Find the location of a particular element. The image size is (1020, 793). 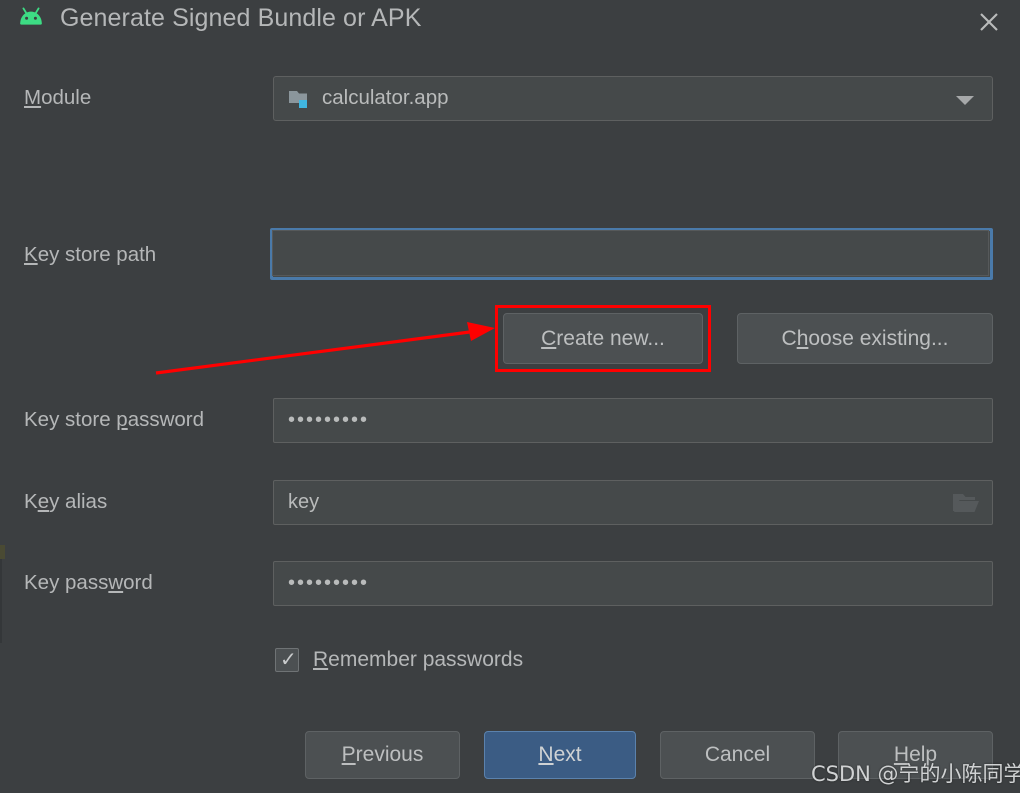

key-password-input is located at coordinates (633, 583).